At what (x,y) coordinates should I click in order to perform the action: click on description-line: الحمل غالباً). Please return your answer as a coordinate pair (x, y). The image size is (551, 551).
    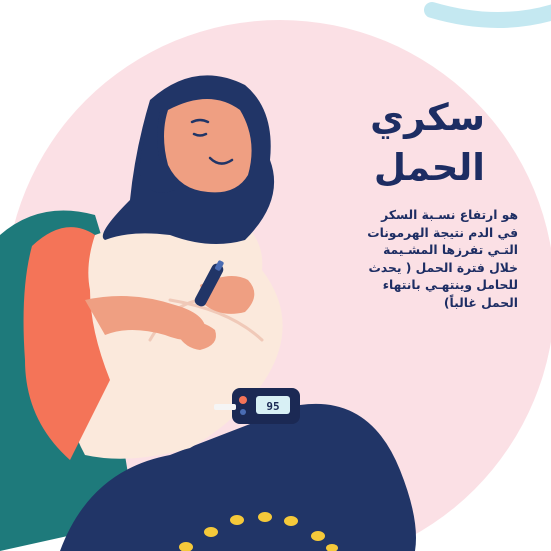
    Looking at the image, I should click on (480, 302).